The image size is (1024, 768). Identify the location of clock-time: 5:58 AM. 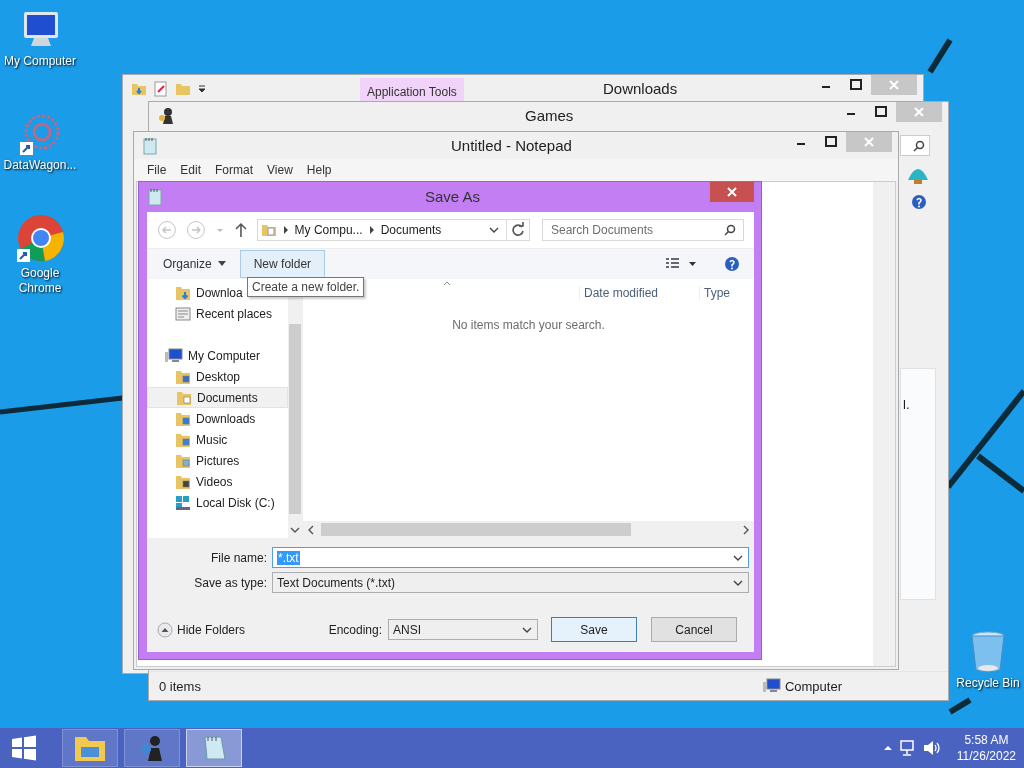
(986, 740).